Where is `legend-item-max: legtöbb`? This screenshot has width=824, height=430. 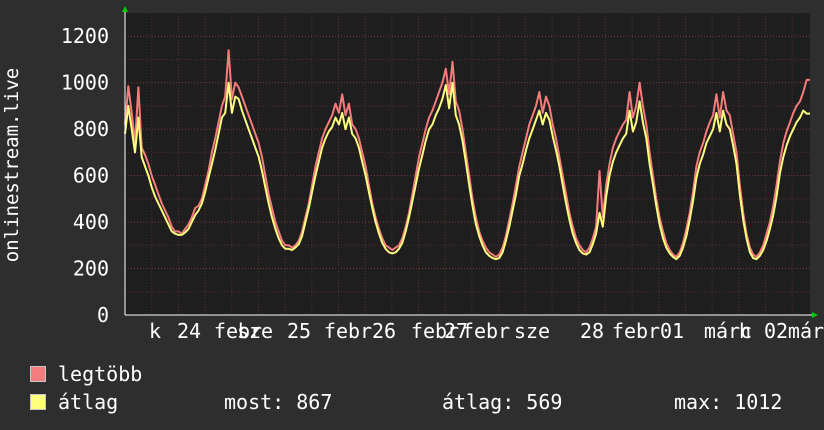
legend-item-max: legtöbb is located at coordinates (425, 374).